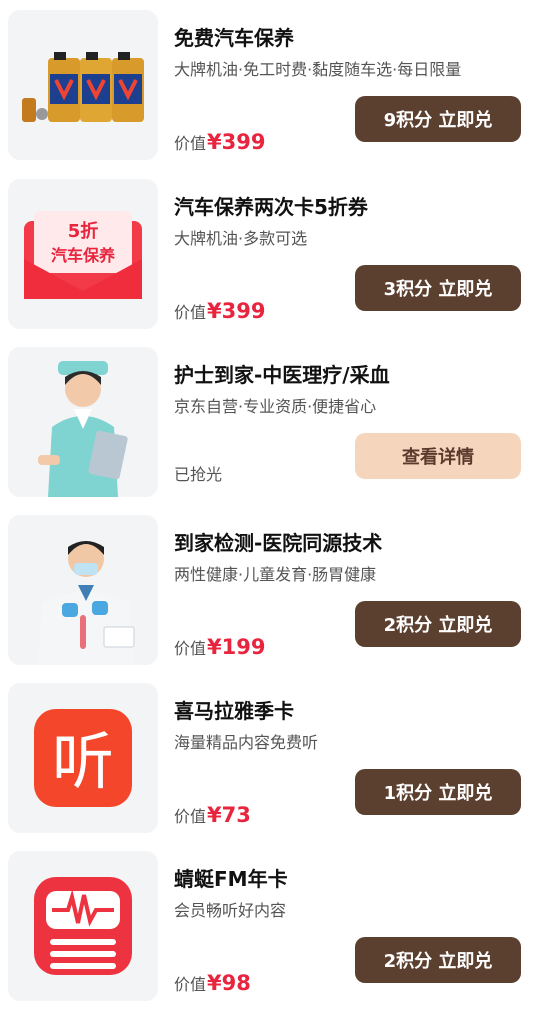 This screenshot has width=551, height=1018. What do you see at coordinates (438, 288) in the screenshot?
I see `redeem-button: 3积分 立即兑` at bounding box center [438, 288].